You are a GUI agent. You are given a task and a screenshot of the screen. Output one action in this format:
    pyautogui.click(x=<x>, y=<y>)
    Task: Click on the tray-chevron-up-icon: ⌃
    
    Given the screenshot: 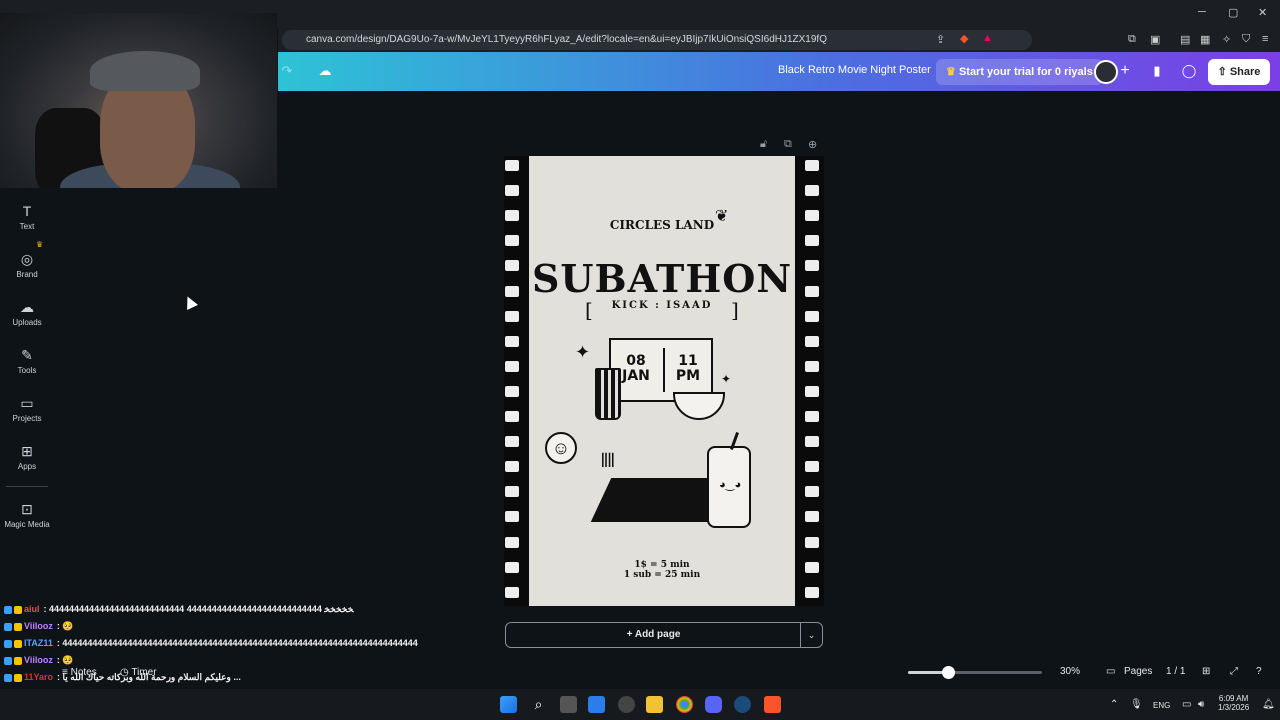 What is the action you would take?
    pyautogui.click(x=1114, y=704)
    